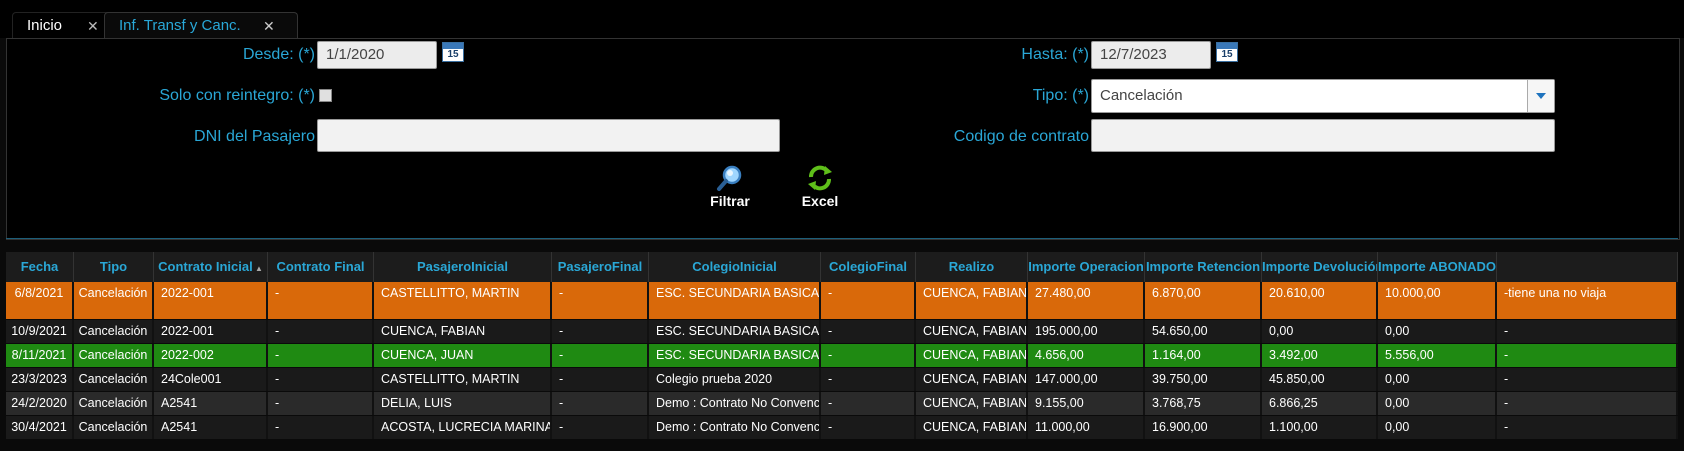  I want to click on table-cell: CUENCA, JUAN, so click(463, 355).